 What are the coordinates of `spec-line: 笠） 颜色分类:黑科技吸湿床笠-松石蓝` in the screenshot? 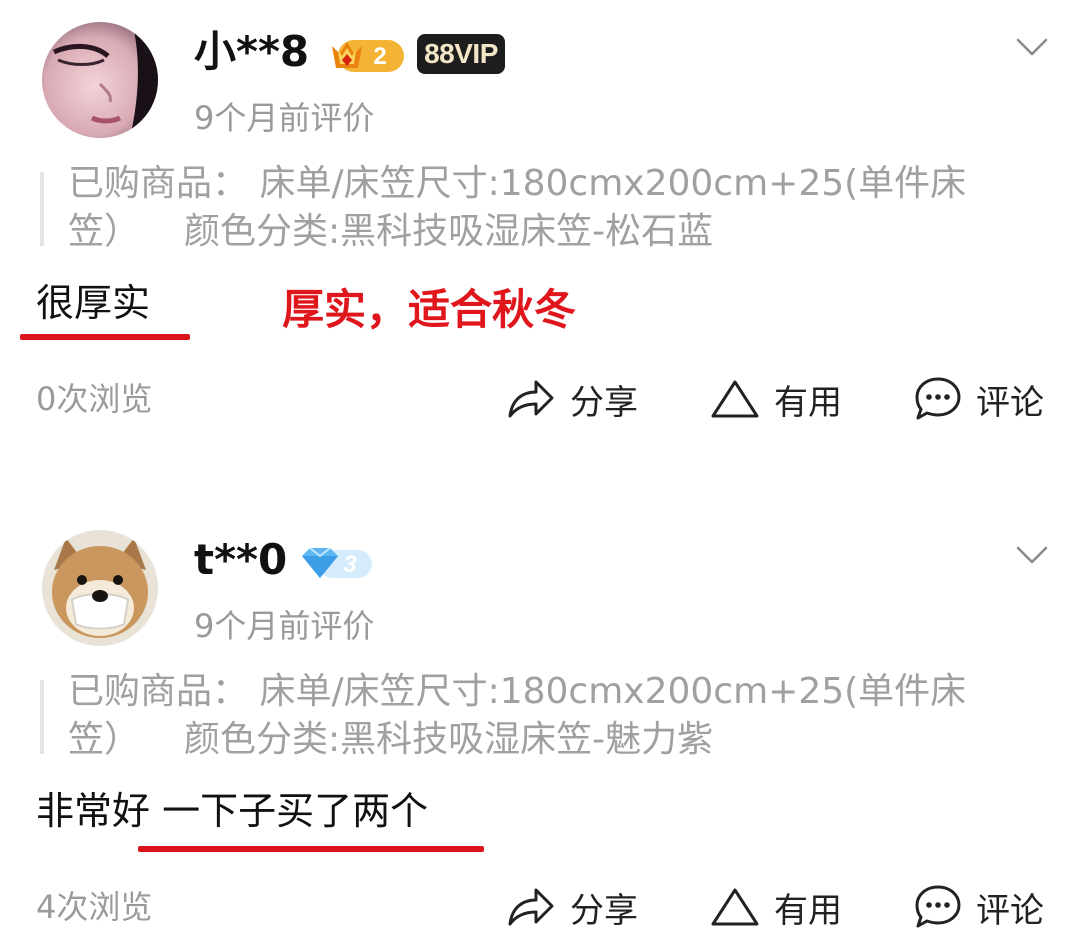 It's located at (558, 232).